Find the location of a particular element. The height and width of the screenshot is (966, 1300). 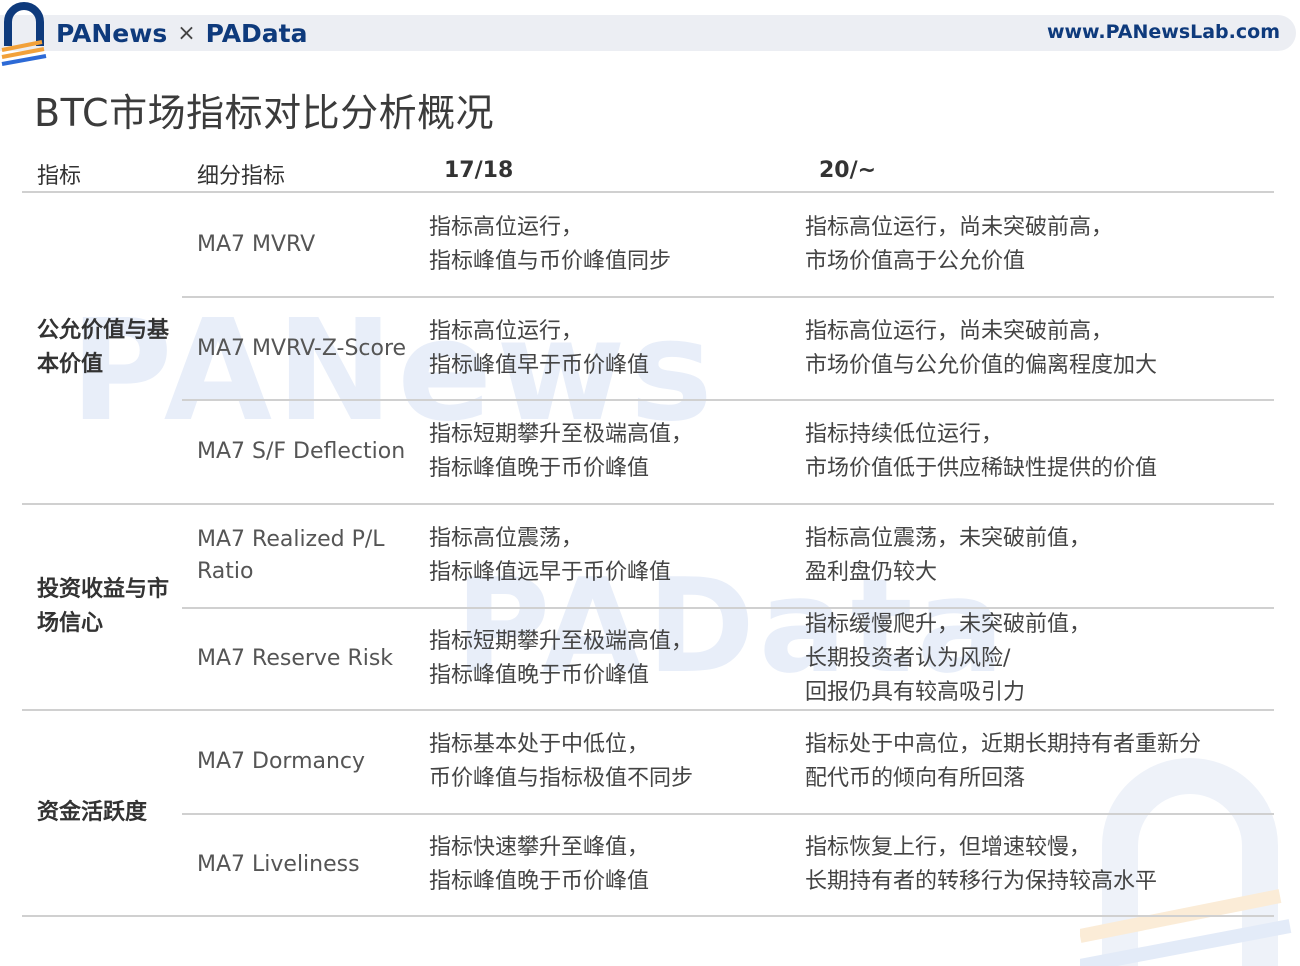

period-1718-cell: 指标快速攀升至峰值， 指标峰值晚于币价峰值 is located at coordinates (617, 865).